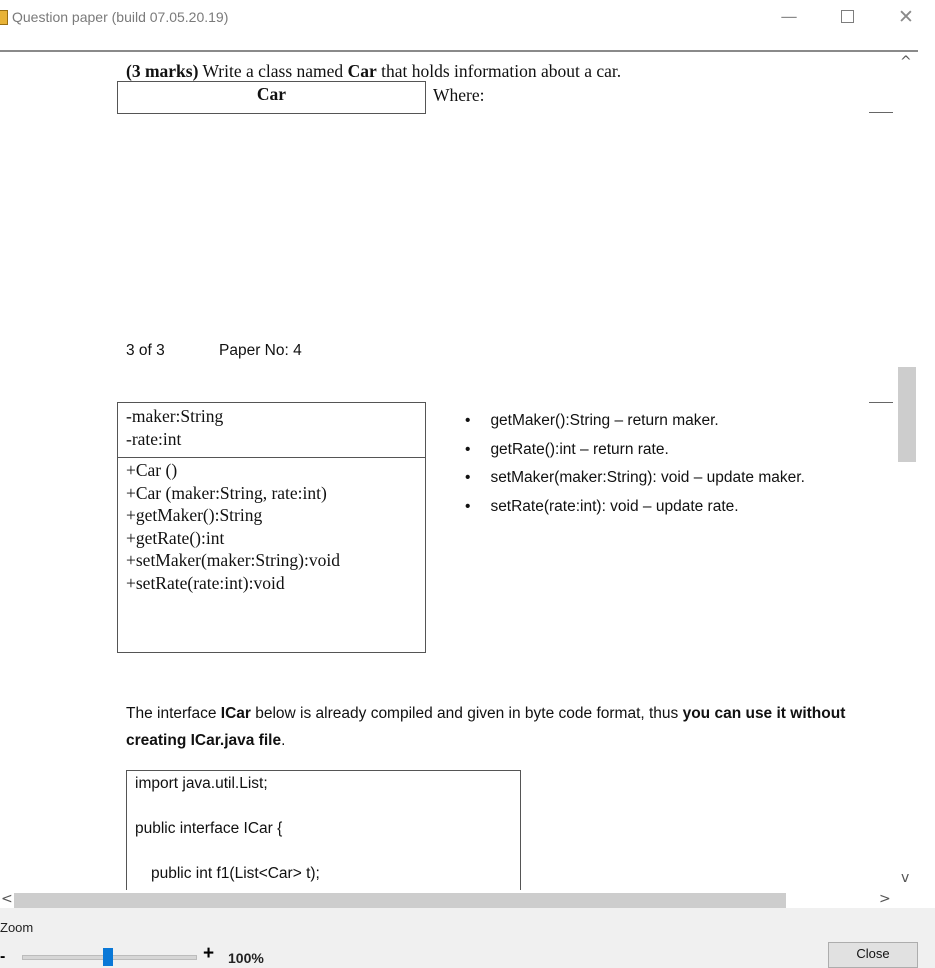 Image resolution: width=935 pixels, height=968 pixels. Describe the element at coordinates (764, 713) in the screenshot. I see `text-bold: you can use it without` at that location.